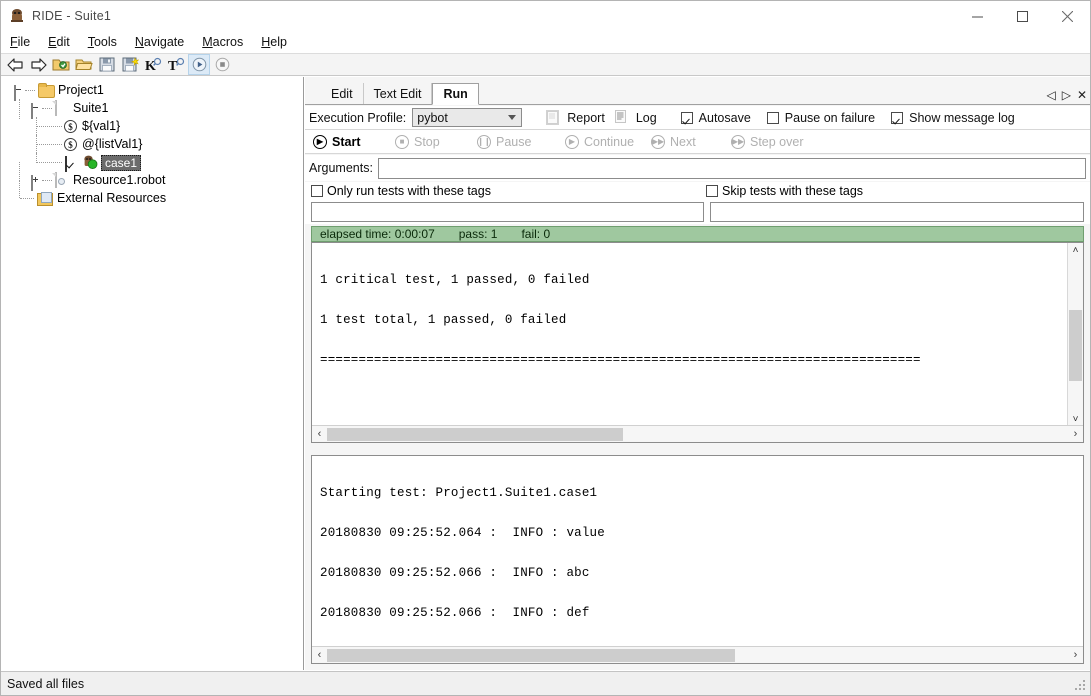 The height and width of the screenshot is (696, 1091). What do you see at coordinates (152, 176) in the screenshot?
I see `tree-node-resource1: Resource1.robot` at bounding box center [152, 176].